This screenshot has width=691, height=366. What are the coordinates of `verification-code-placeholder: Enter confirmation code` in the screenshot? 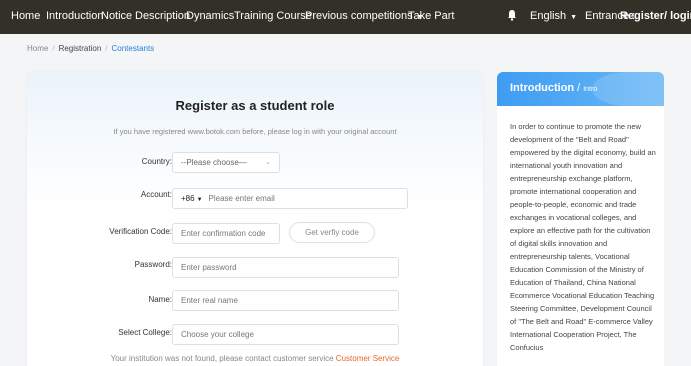 It's located at (223, 233).